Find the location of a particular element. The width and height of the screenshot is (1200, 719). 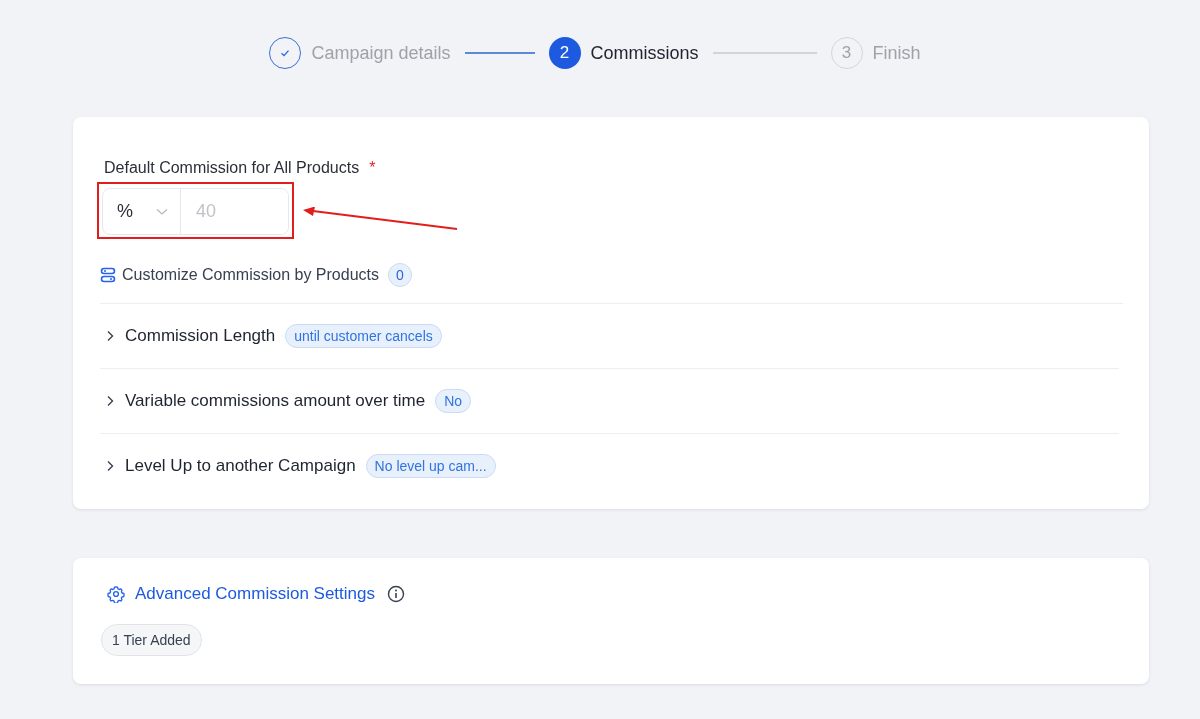

step-indicator: 2 is located at coordinates (564, 53).